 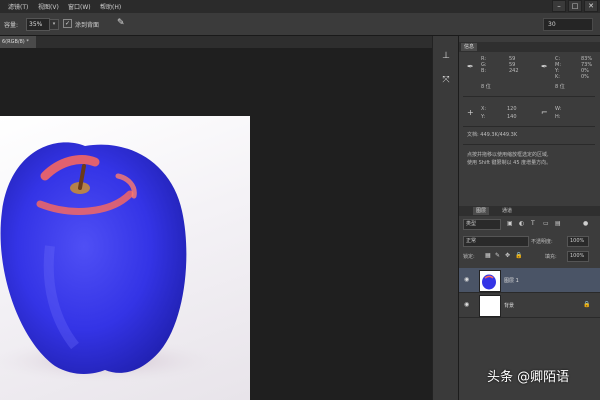 I want to click on info-cmyk-labels: C: M: Y: K:, so click(x=558, y=68).